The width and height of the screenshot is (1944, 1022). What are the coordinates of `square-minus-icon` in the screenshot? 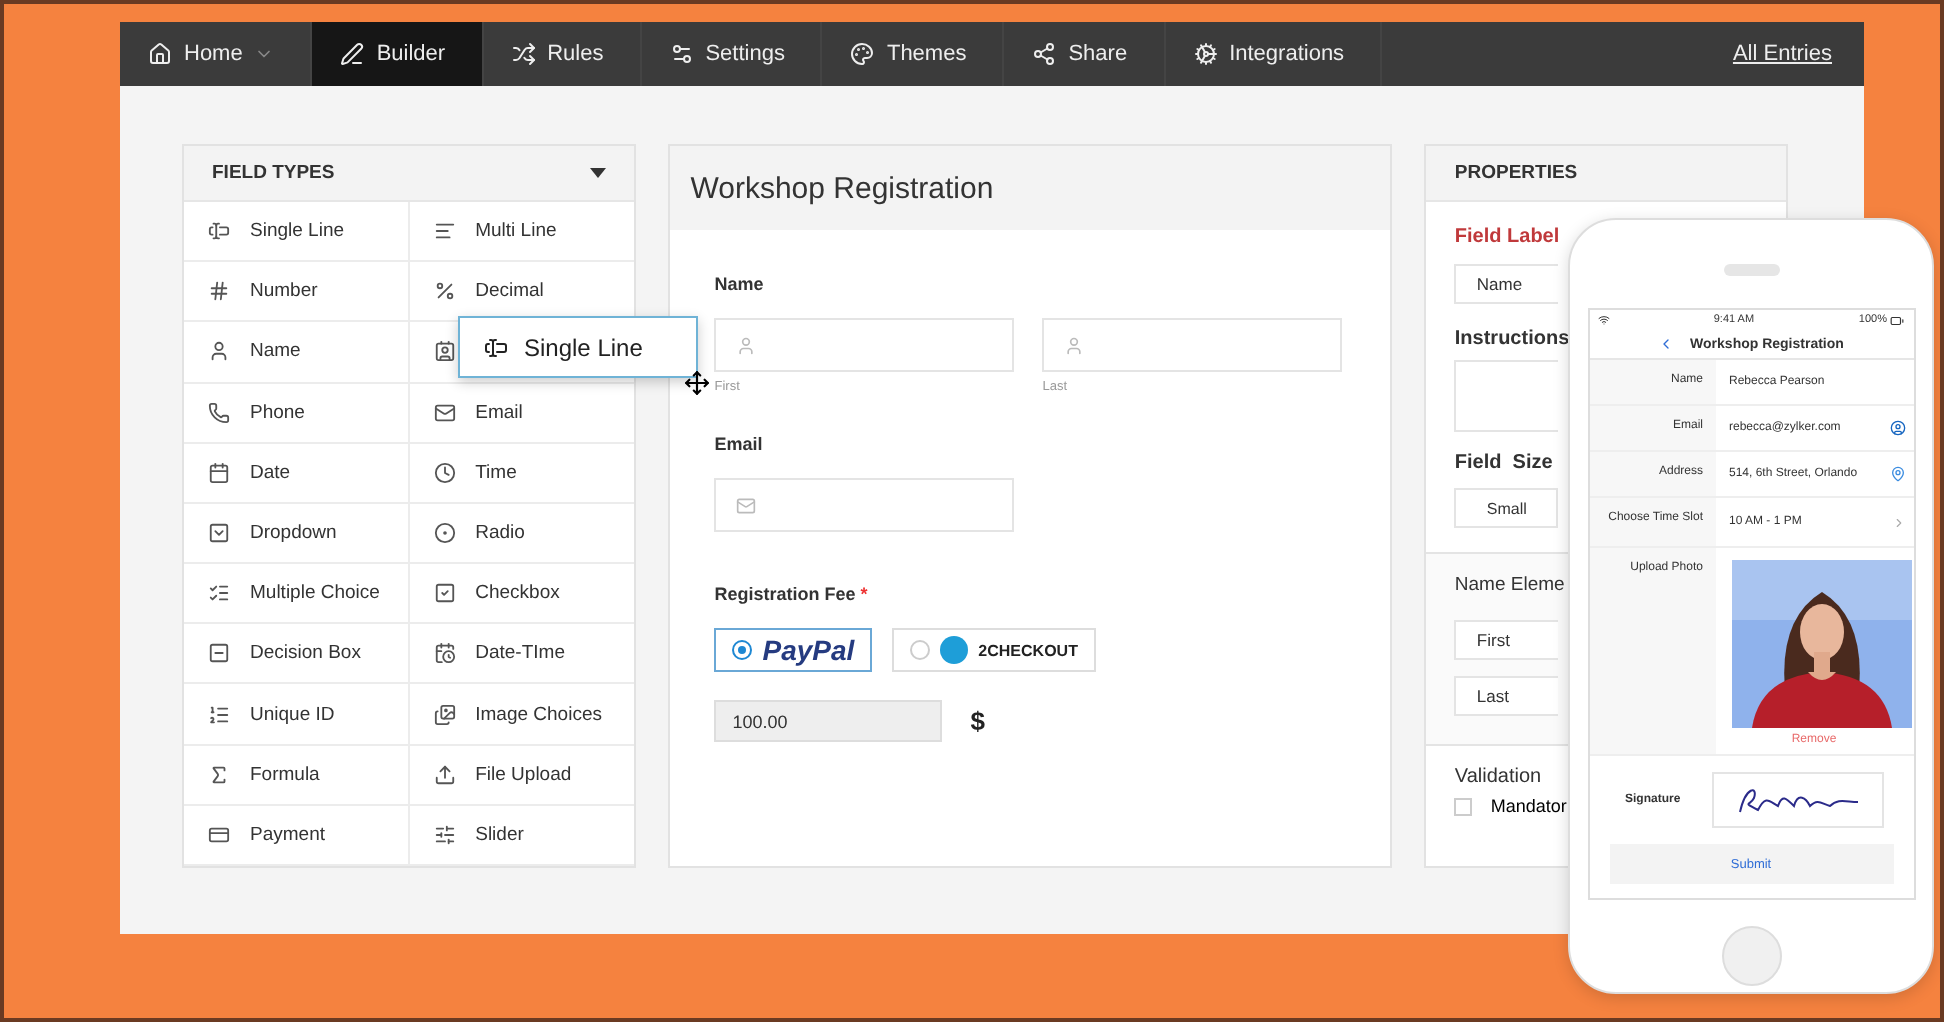 It's located at (219, 653).